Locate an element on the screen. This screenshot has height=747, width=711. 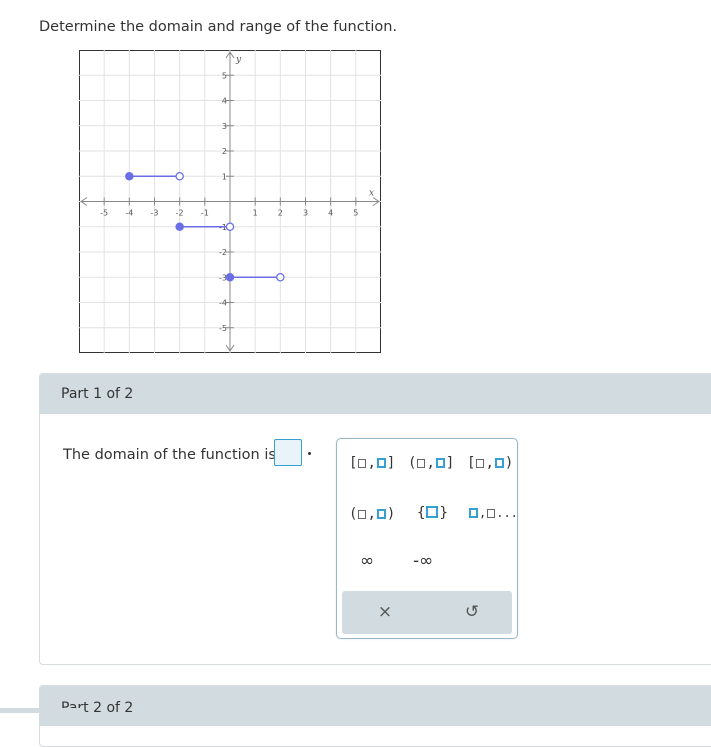
y-tick-label: 4 is located at coordinates (224, 101).